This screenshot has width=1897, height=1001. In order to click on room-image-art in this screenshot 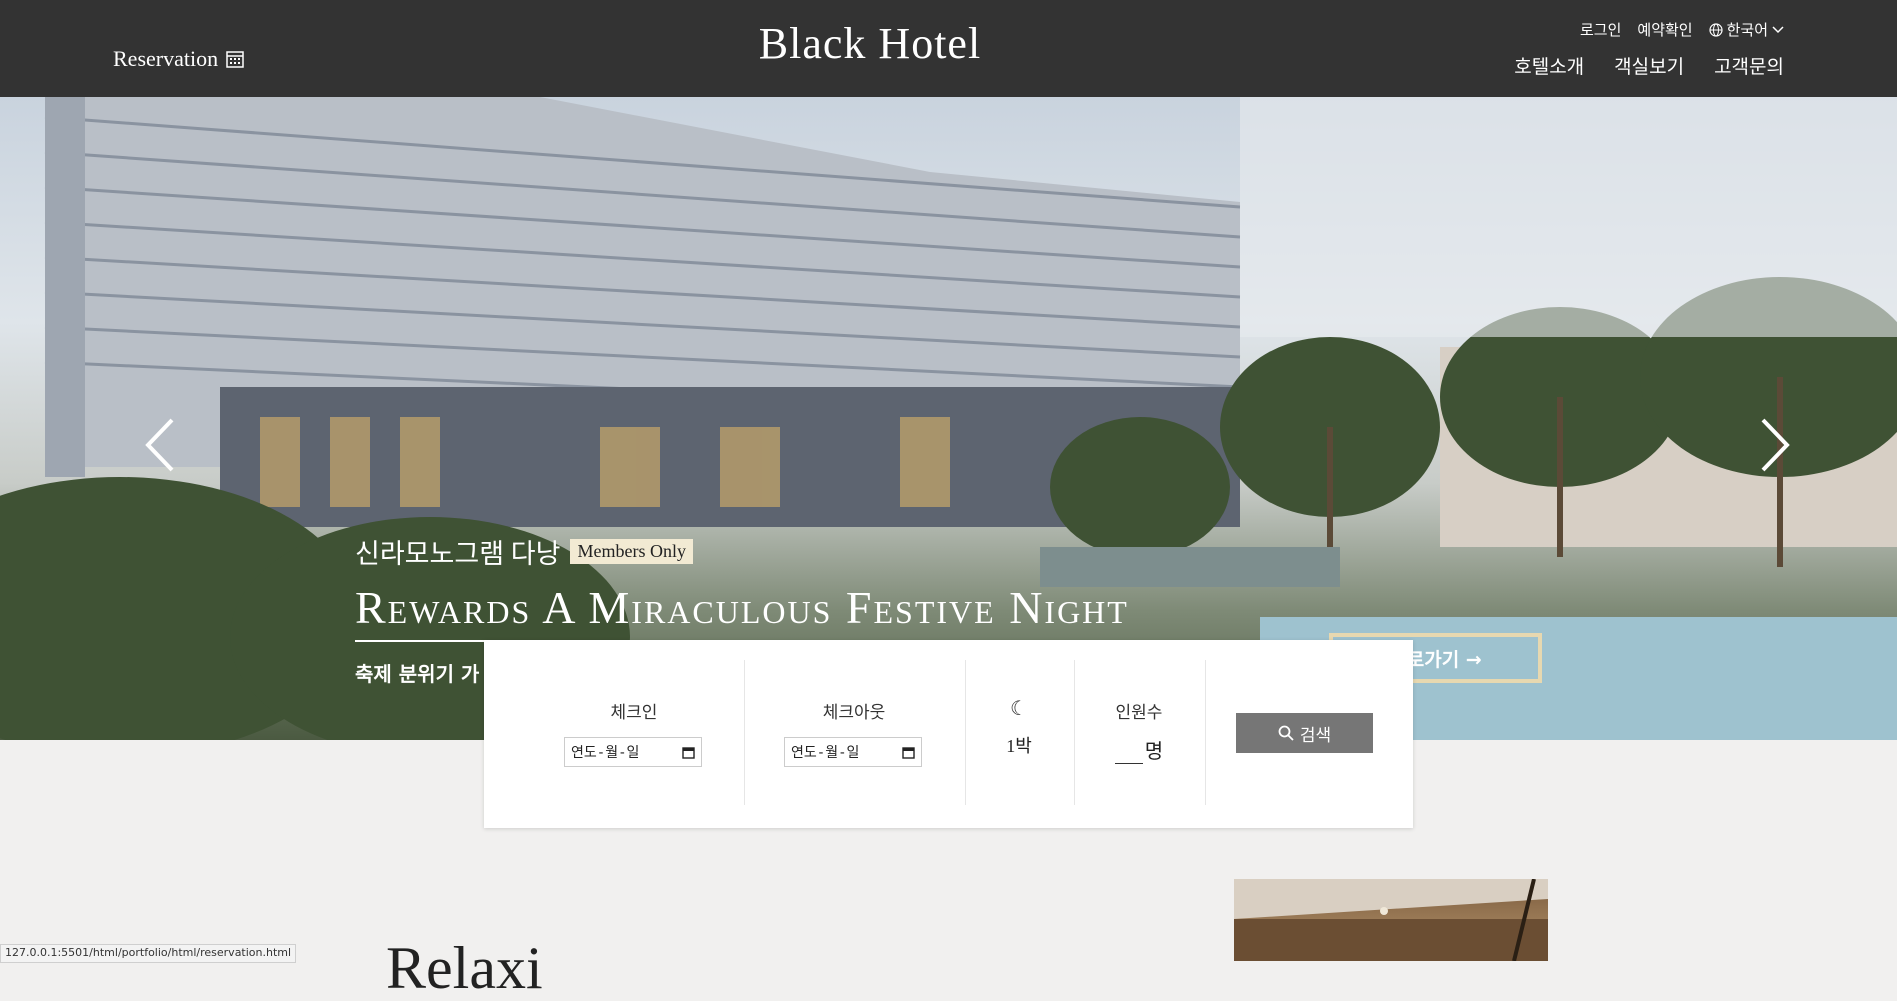, I will do `click(1391, 920)`.